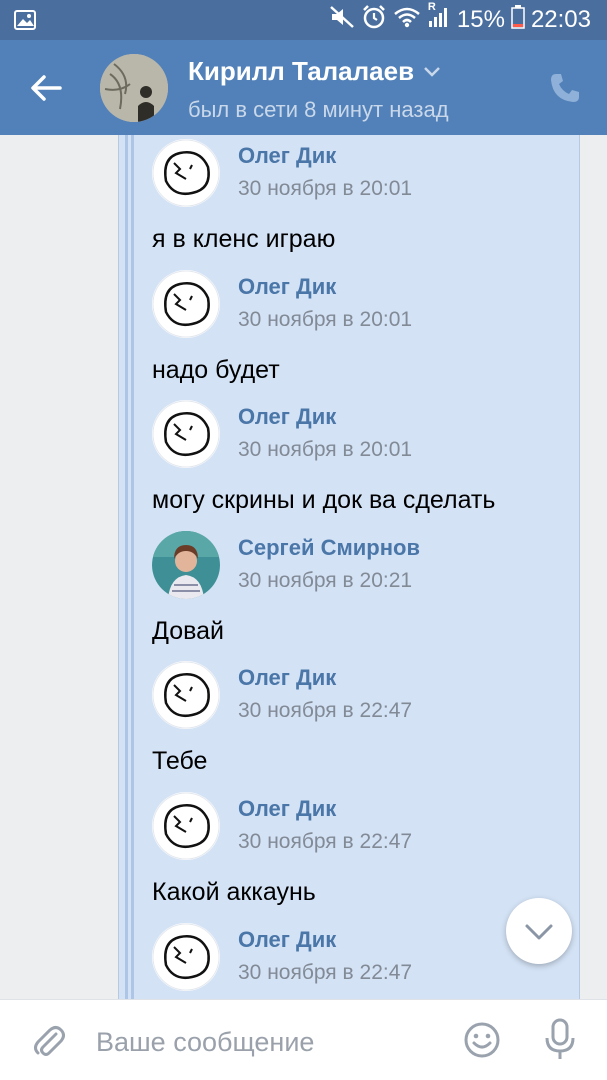  I want to click on phone-icon, so click(565, 88).